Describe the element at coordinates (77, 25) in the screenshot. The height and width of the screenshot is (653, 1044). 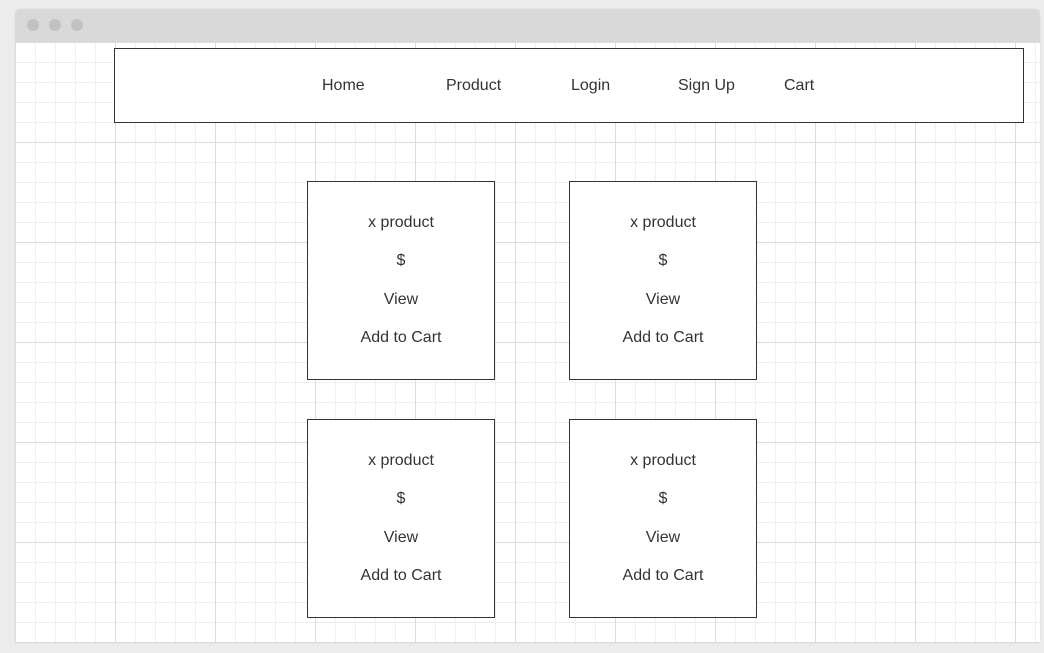
I see `window-maximize-dot` at that location.